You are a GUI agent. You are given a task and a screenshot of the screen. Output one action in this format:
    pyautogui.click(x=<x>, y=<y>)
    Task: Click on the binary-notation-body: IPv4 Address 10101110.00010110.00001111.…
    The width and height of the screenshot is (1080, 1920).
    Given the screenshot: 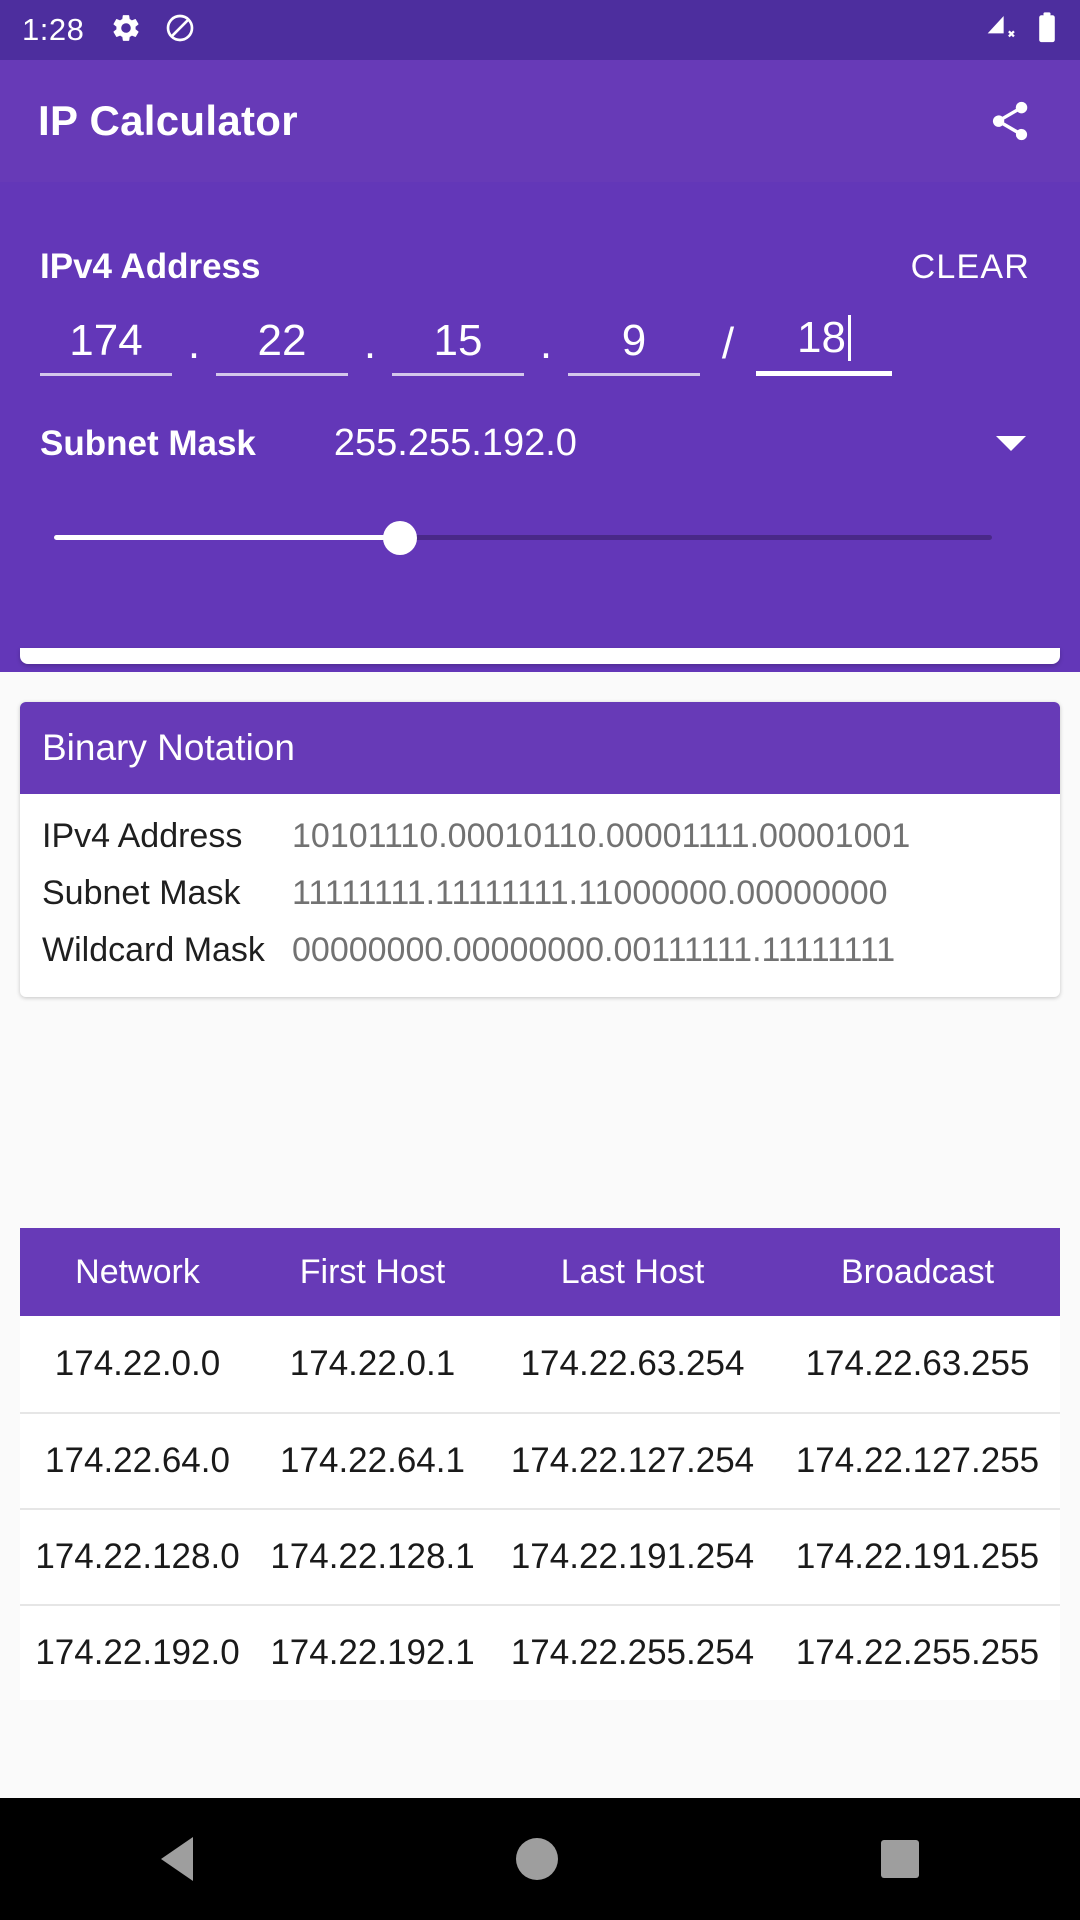 What is the action you would take?
    pyautogui.click(x=540, y=895)
    